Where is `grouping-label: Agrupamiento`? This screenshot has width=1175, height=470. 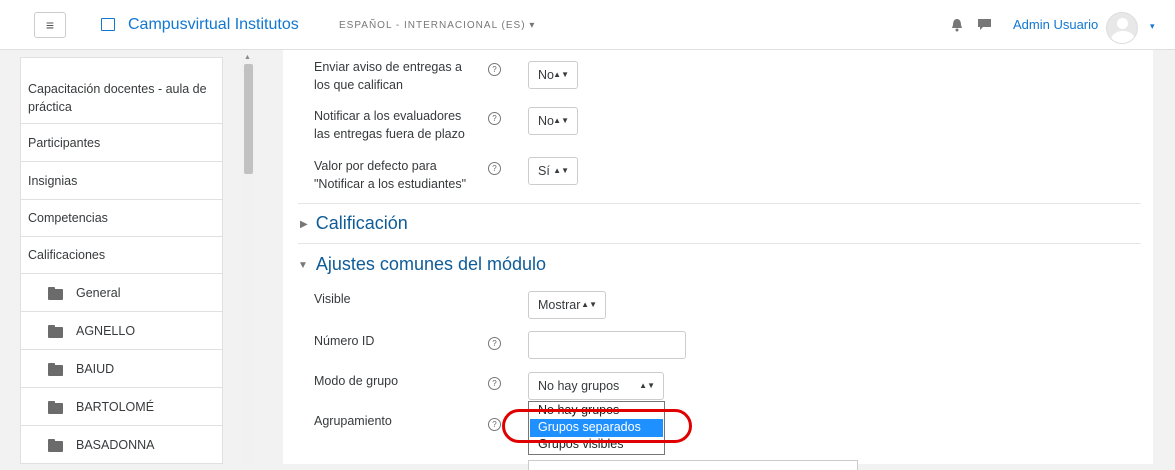
grouping-label: Agrupamiento is located at coordinates (353, 421).